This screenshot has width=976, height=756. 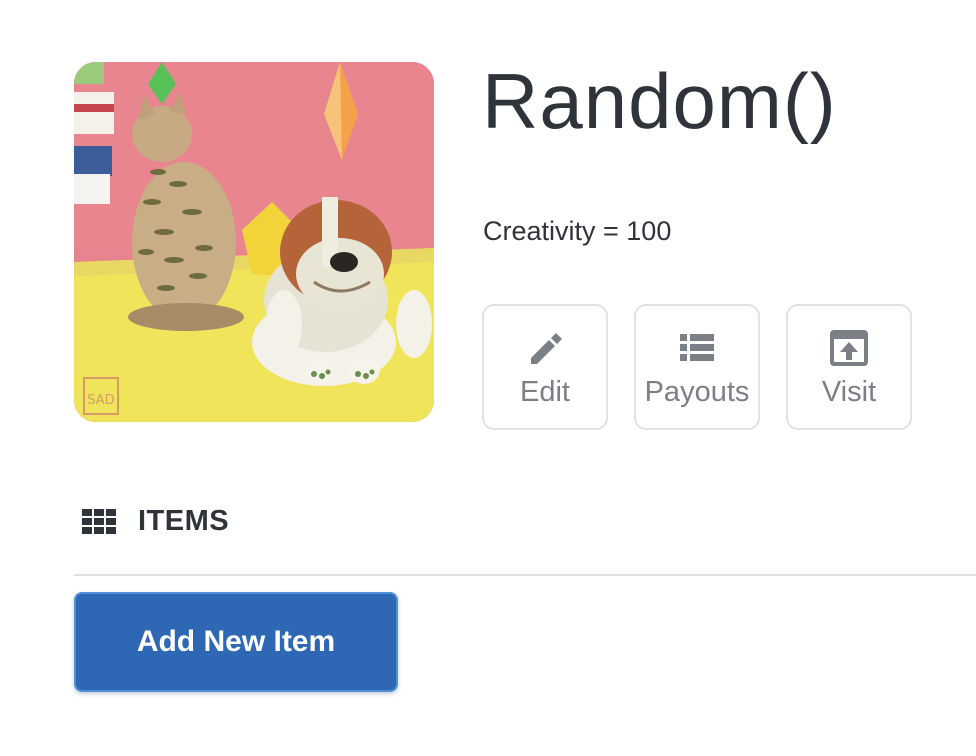 I want to click on visit-button: Visit, so click(x=849, y=367).